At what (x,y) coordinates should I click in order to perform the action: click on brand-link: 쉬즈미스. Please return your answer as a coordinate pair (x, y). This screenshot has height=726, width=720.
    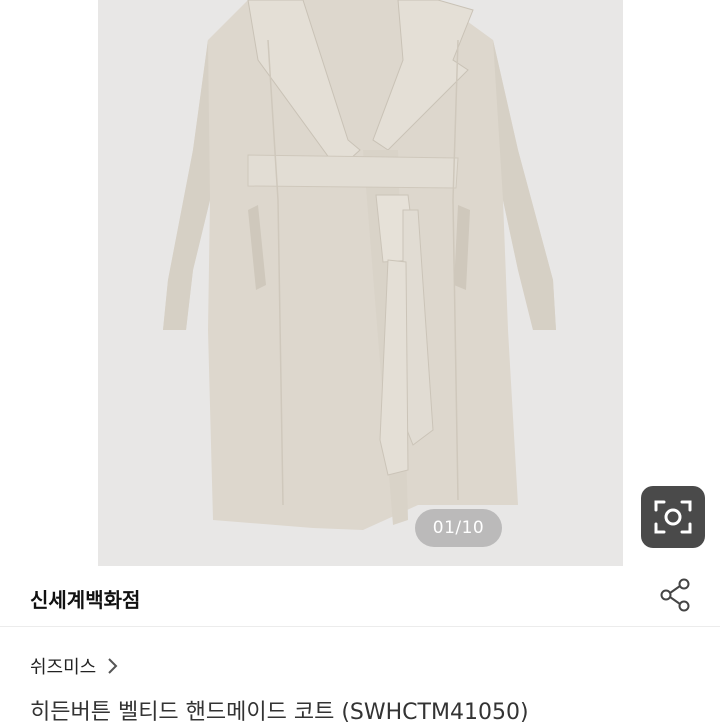
    Looking at the image, I should click on (74, 666).